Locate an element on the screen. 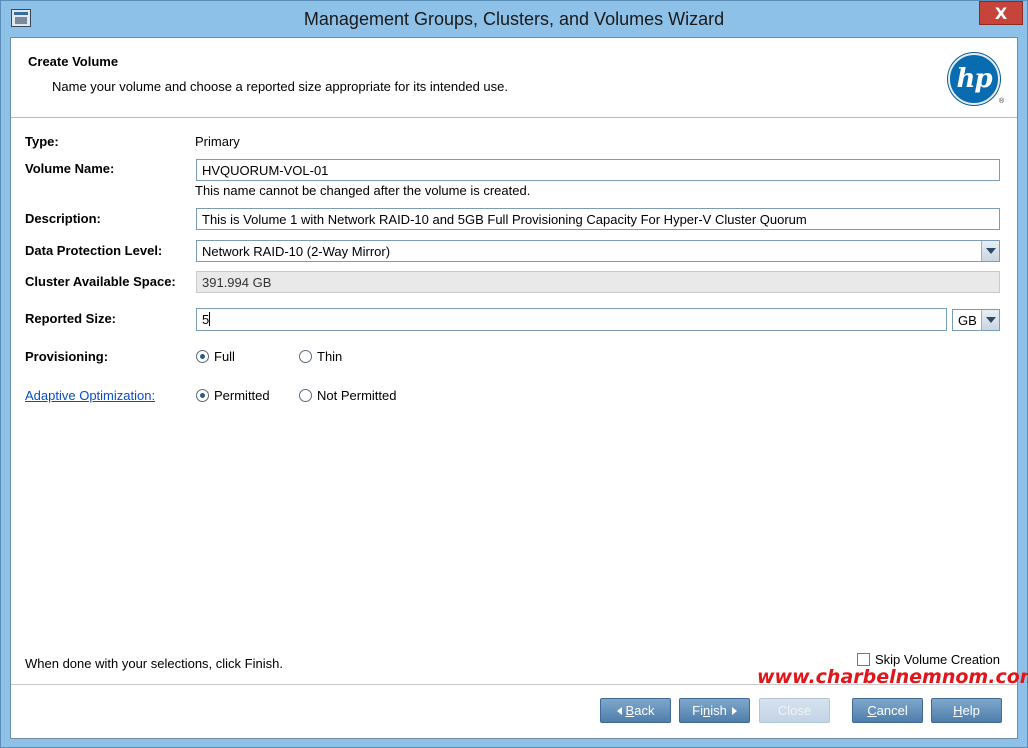 The width and height of the screenshot is (1028, 748). page-title: Create Volume is located at coordinates (73, 61).